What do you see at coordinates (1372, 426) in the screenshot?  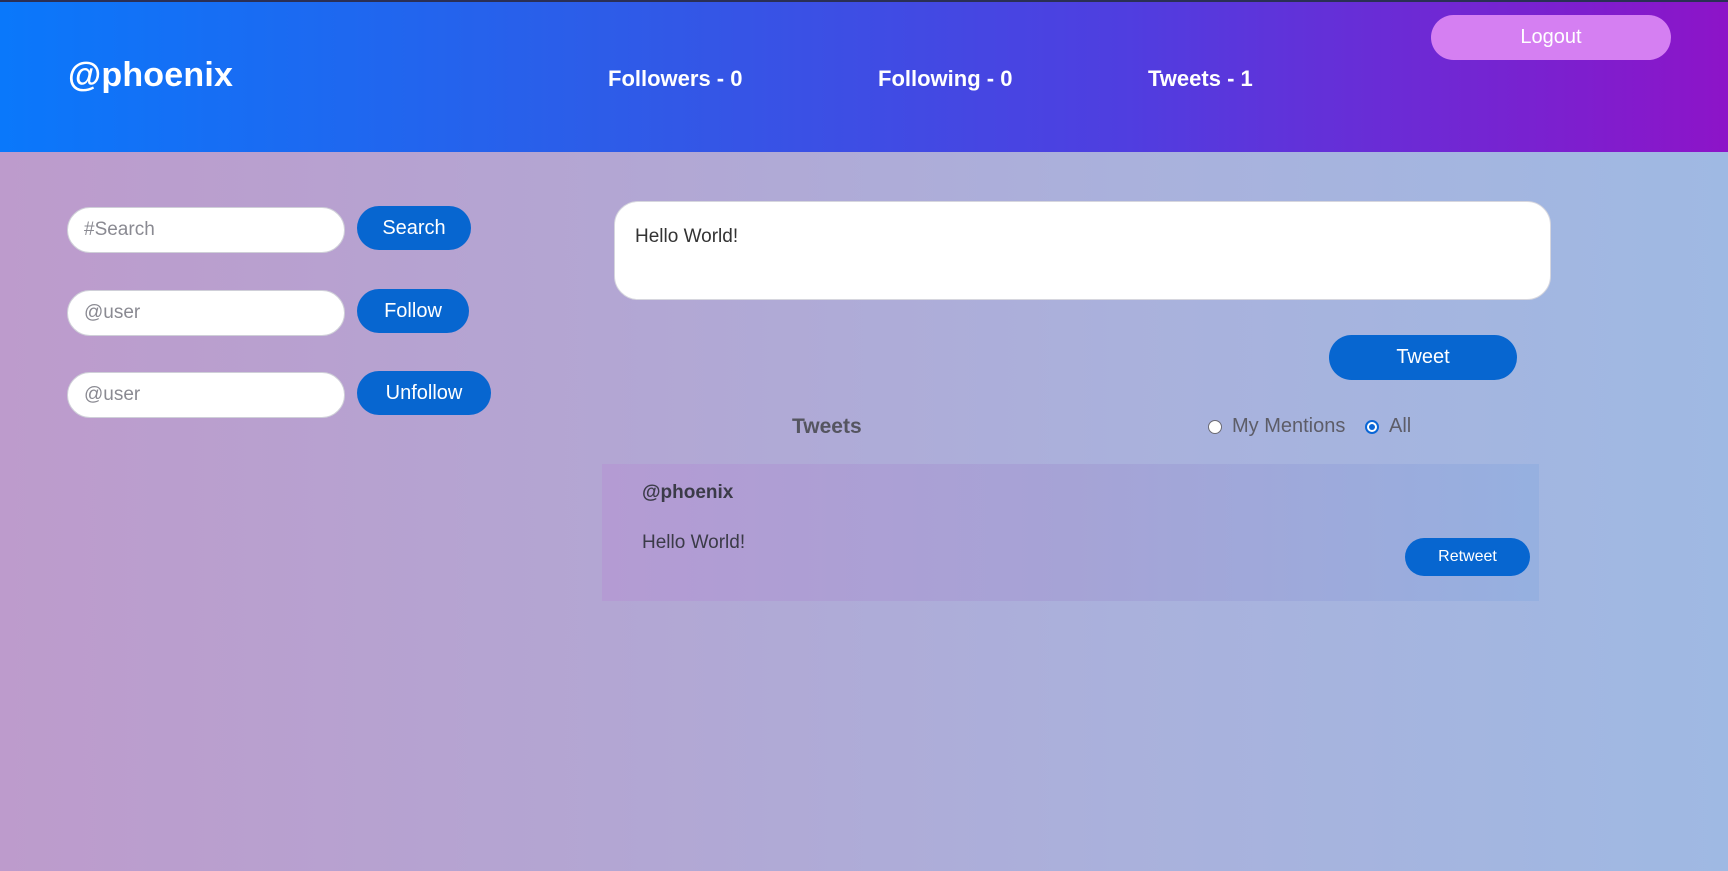 I see `all-radio` at bounding box center [1372, 426].